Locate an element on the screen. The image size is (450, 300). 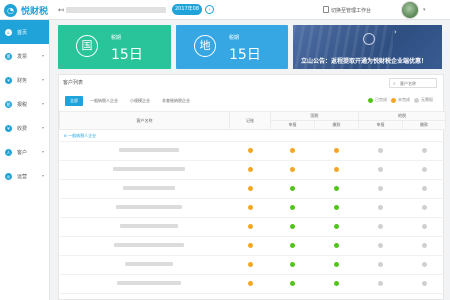
filter-tab-1: 一般纳税人企业 is located at coordinates (104, 101).